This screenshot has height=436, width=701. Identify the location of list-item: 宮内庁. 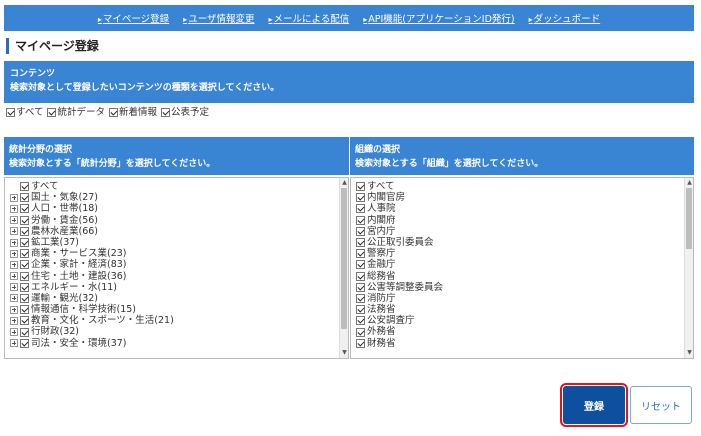
(524, 231).